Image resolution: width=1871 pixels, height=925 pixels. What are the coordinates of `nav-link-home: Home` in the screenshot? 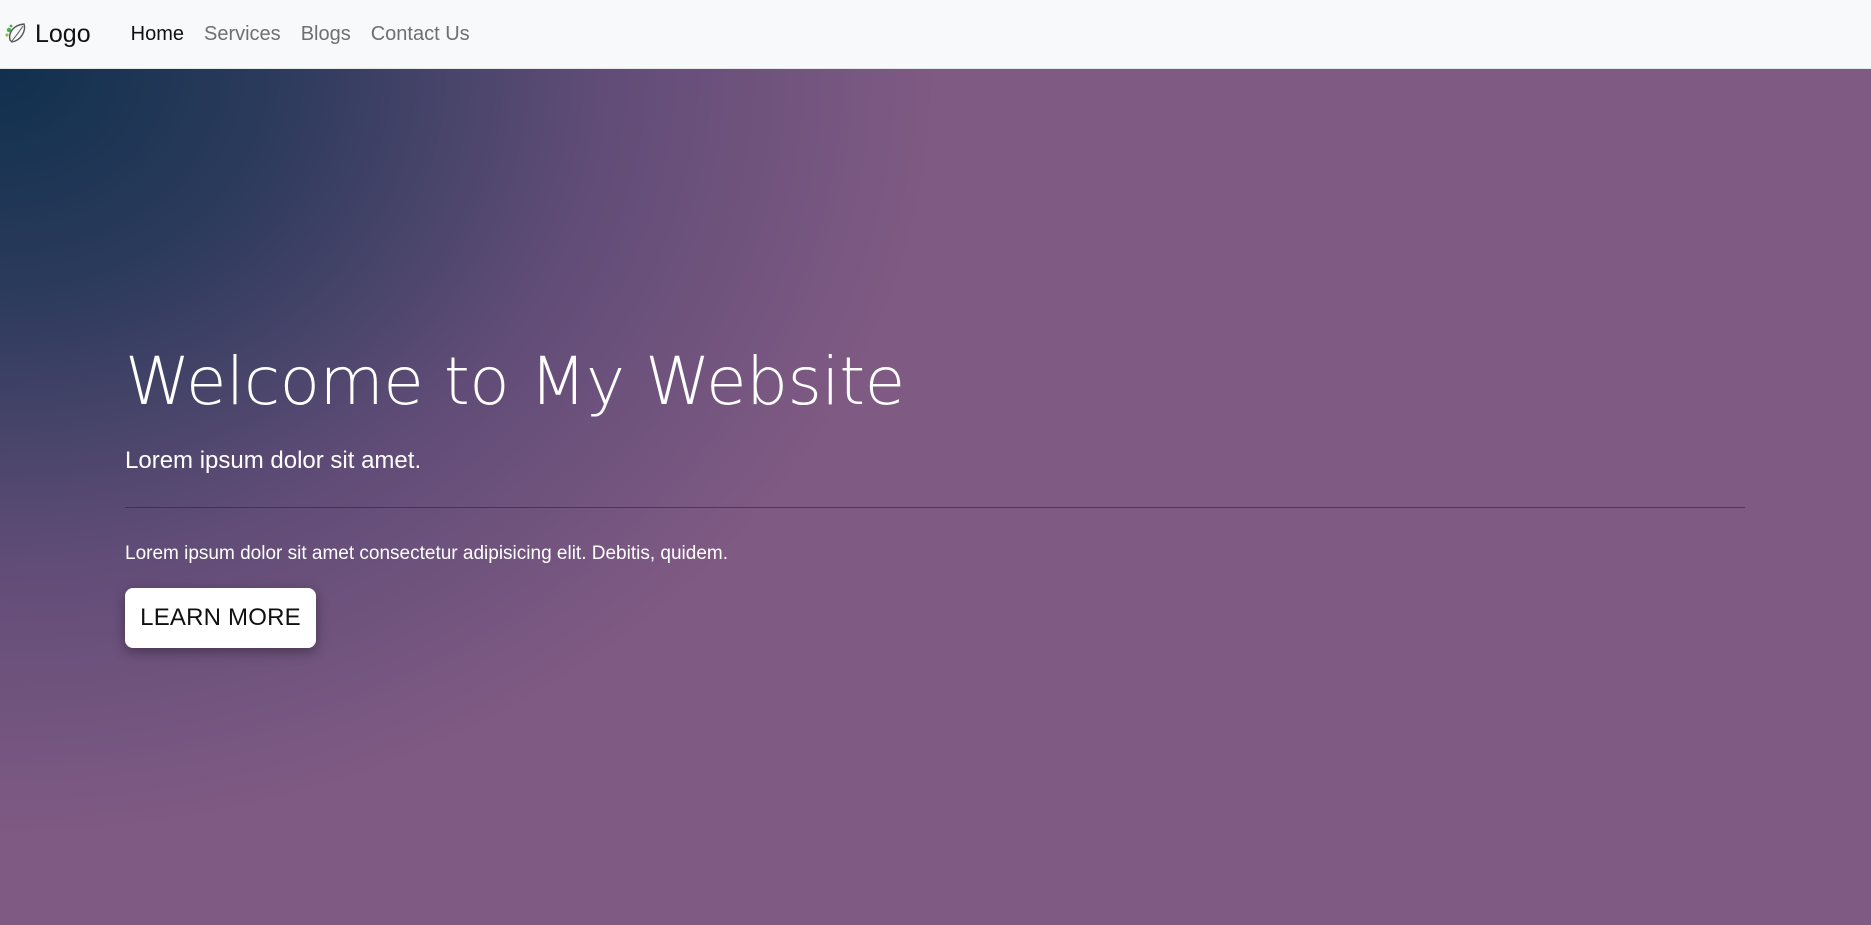 It's located at (157, 34).